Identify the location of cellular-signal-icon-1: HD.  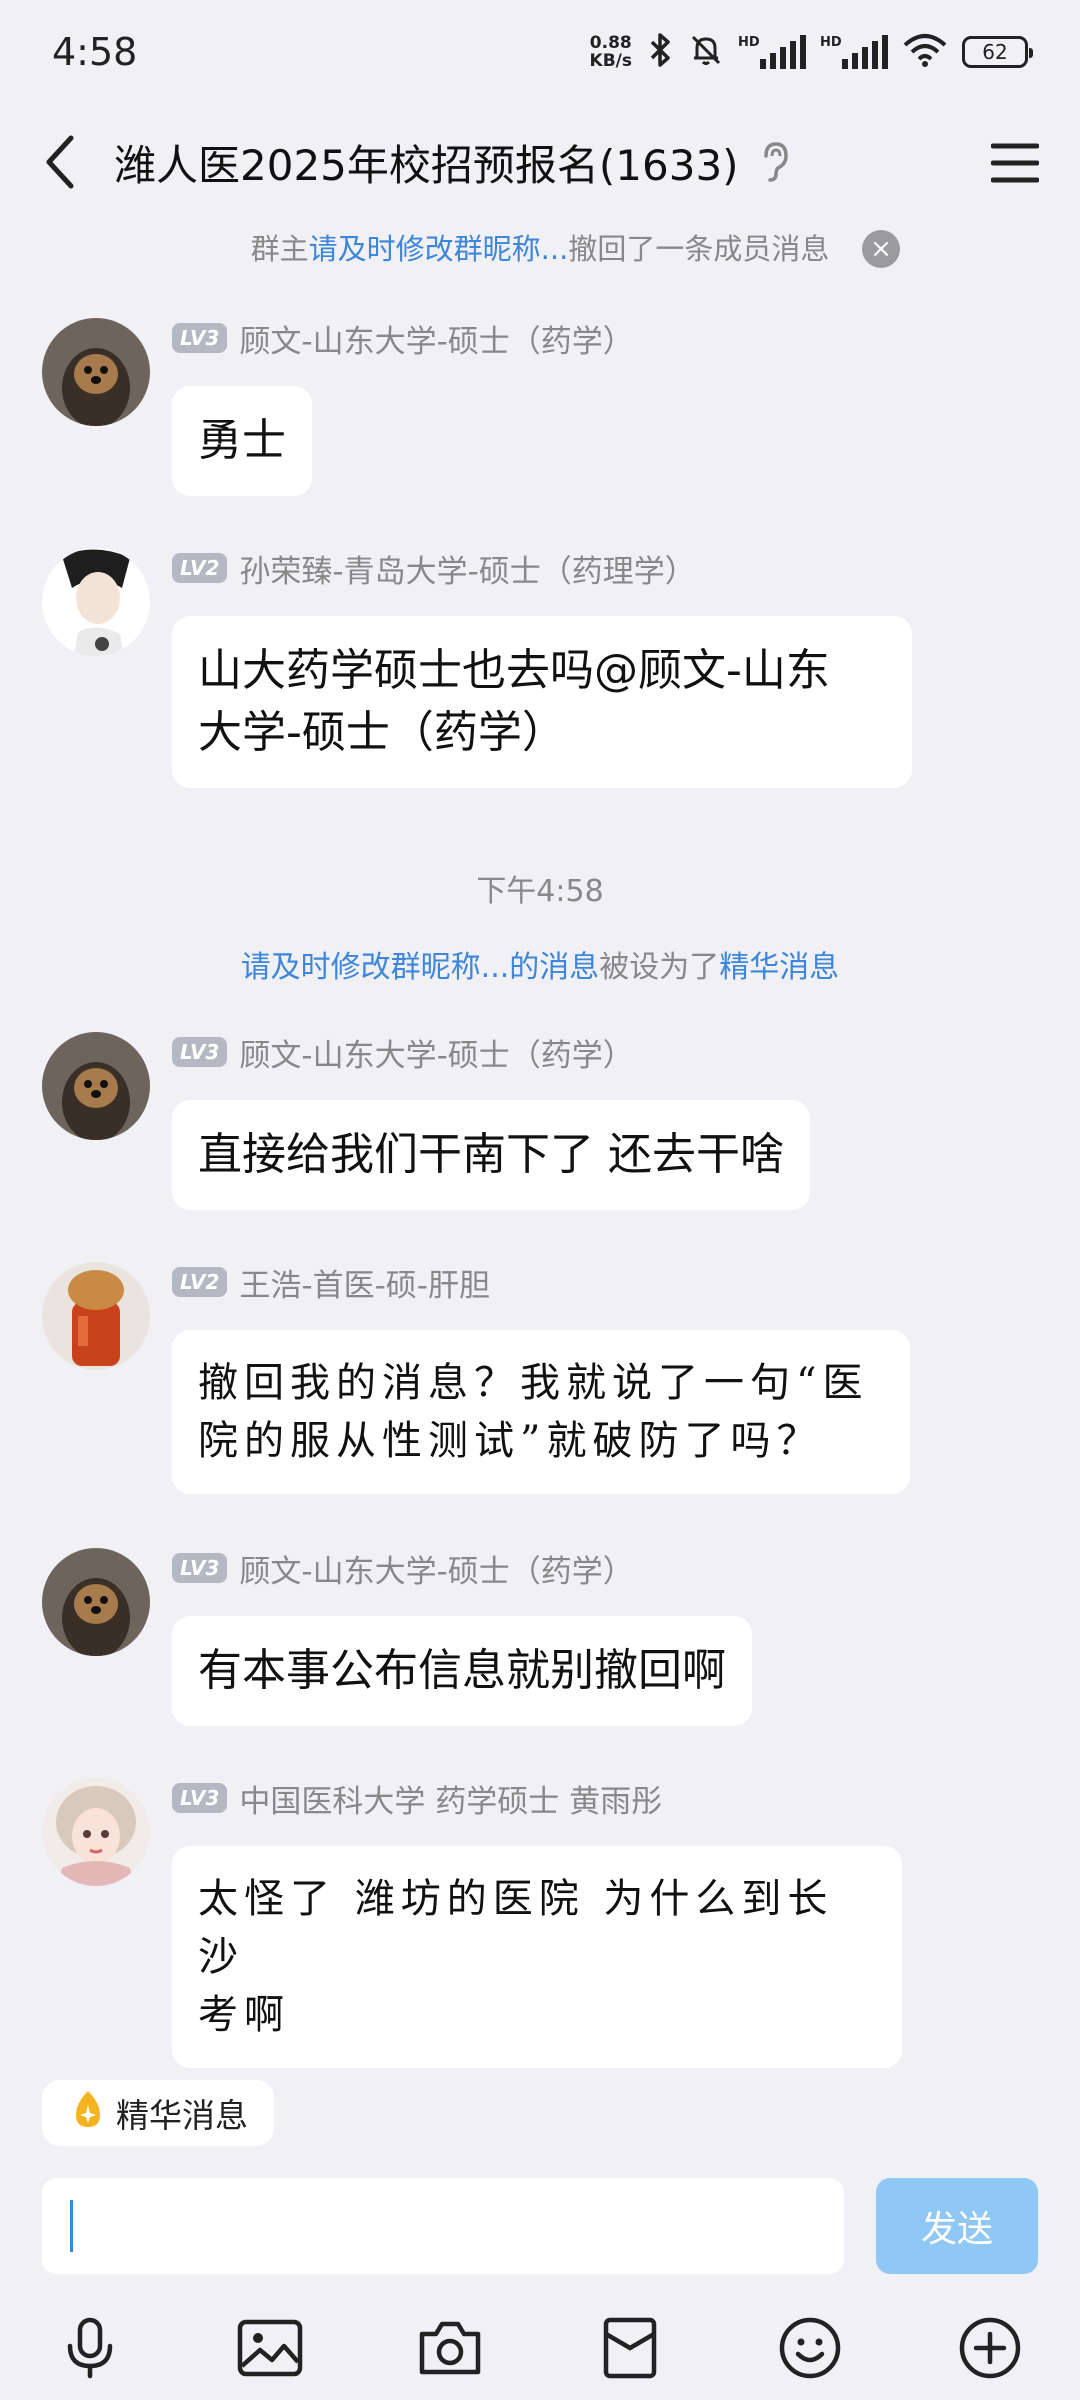
(772, 52).